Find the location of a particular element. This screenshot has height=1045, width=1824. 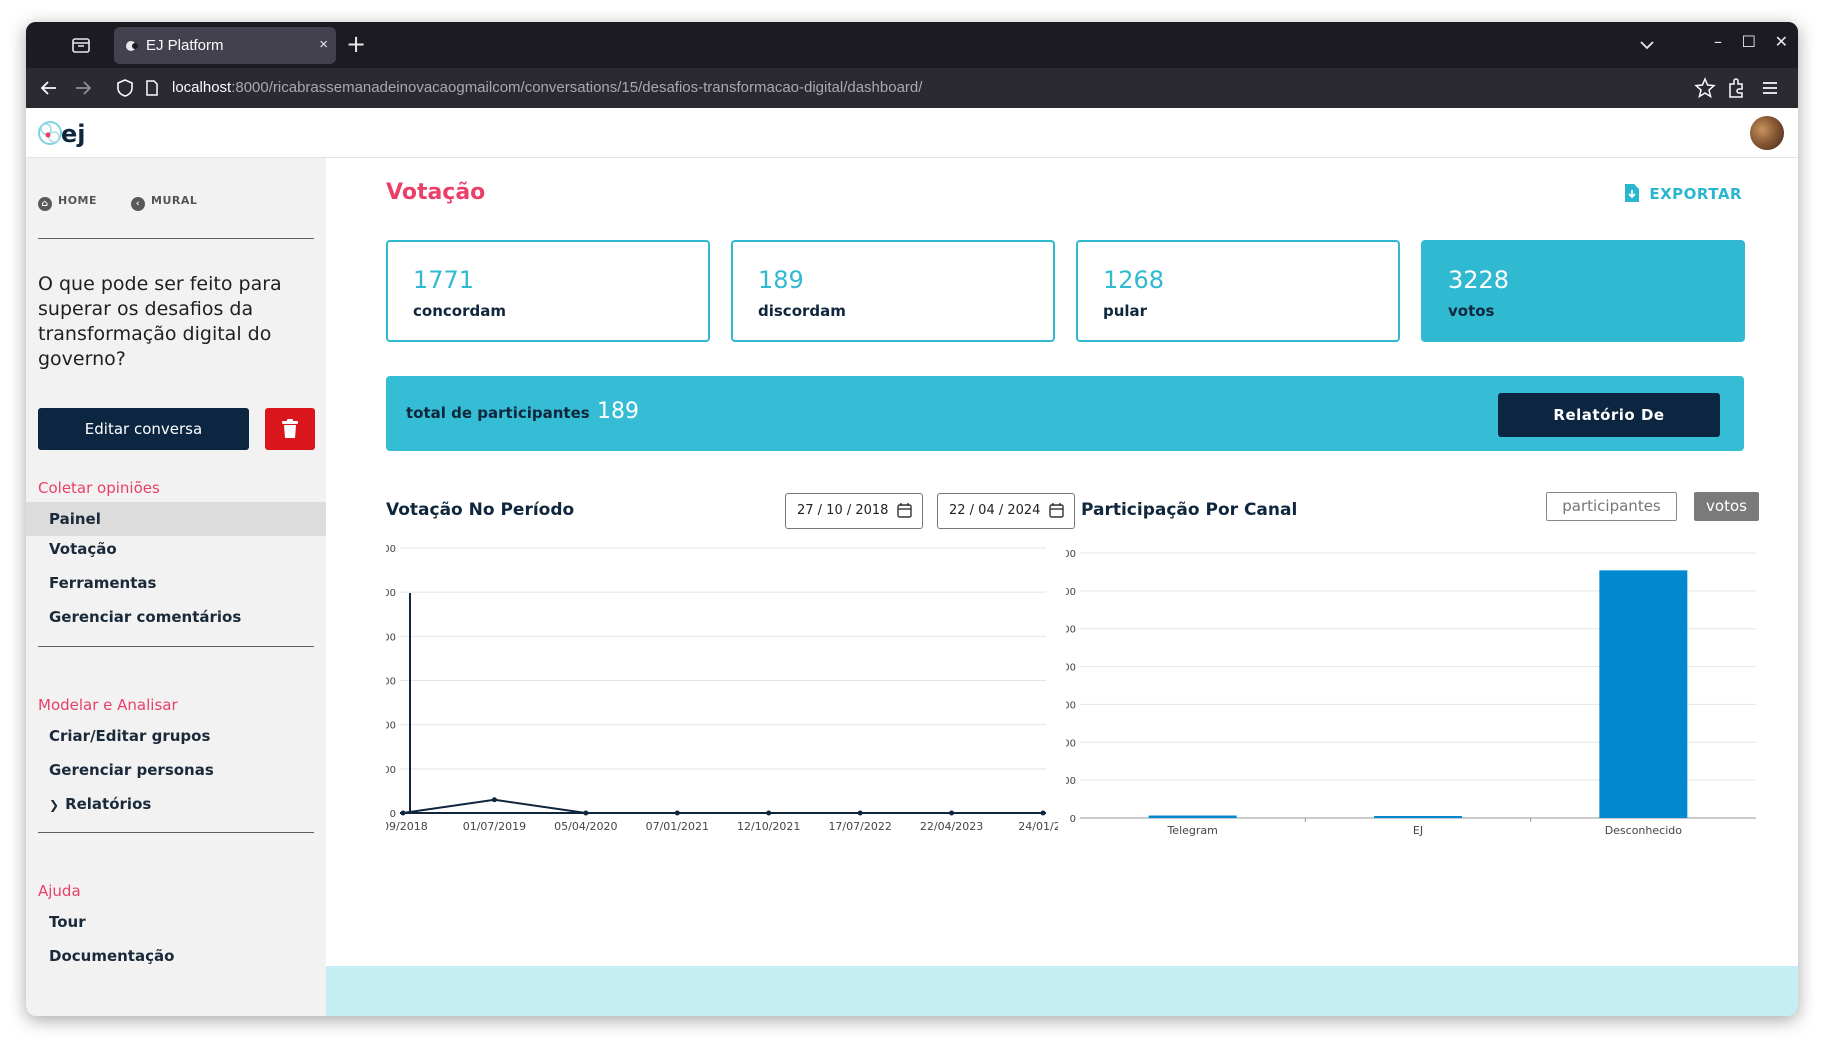

trash-icon is located at coordinates (290, 428).